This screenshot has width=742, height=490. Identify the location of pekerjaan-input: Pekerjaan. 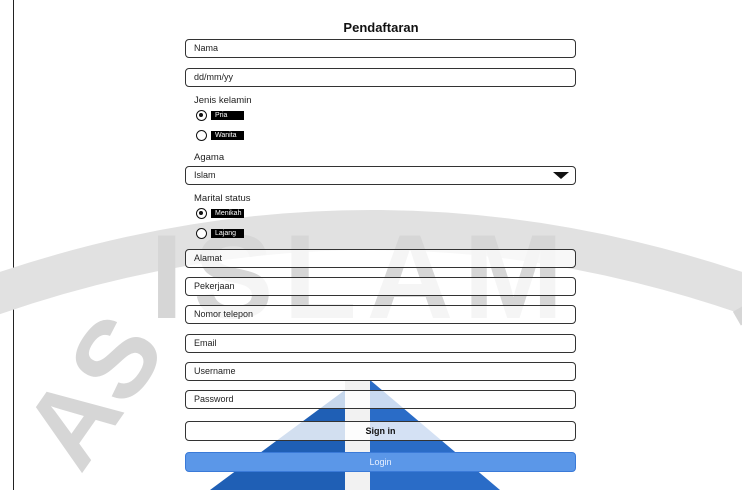
(380, 286).